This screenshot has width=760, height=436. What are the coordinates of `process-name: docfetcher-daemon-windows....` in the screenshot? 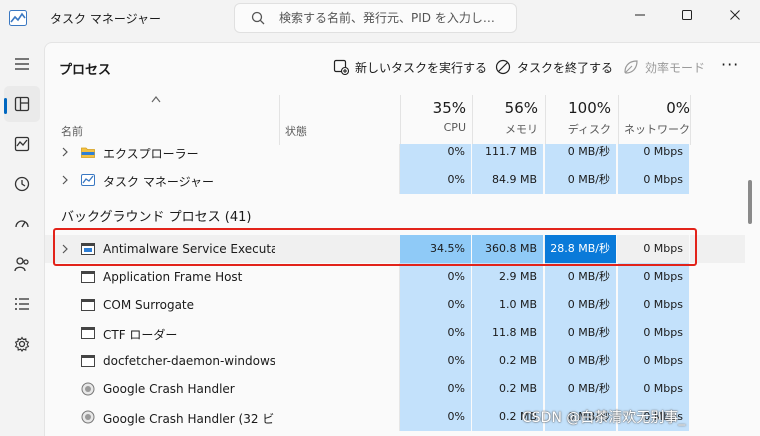 It's located at (189, 361).